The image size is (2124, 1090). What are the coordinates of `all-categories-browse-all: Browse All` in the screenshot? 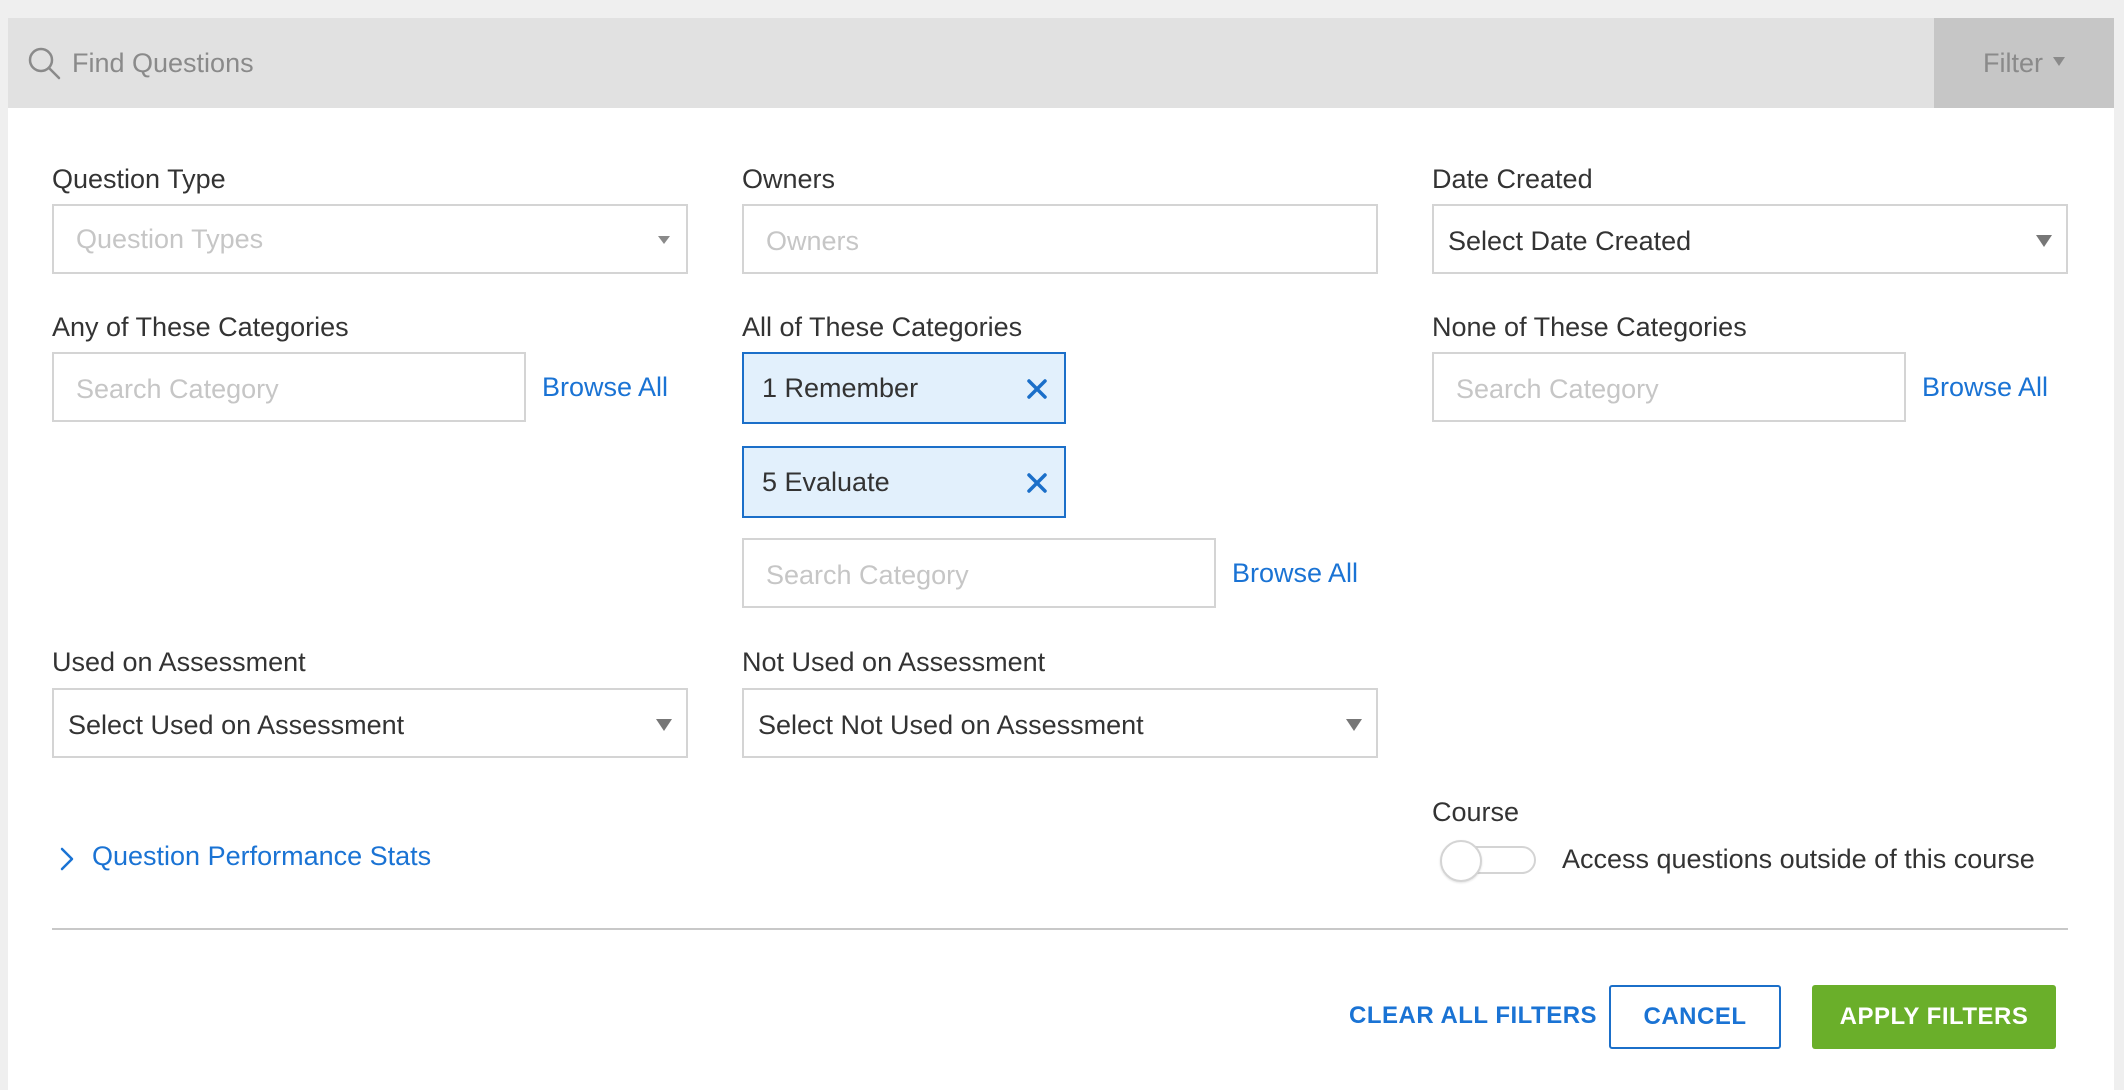 It's located at (1295, 573).